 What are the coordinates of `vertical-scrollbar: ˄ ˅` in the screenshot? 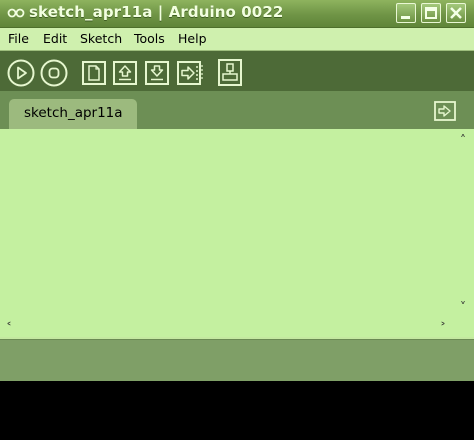 It's located at (465, 224).